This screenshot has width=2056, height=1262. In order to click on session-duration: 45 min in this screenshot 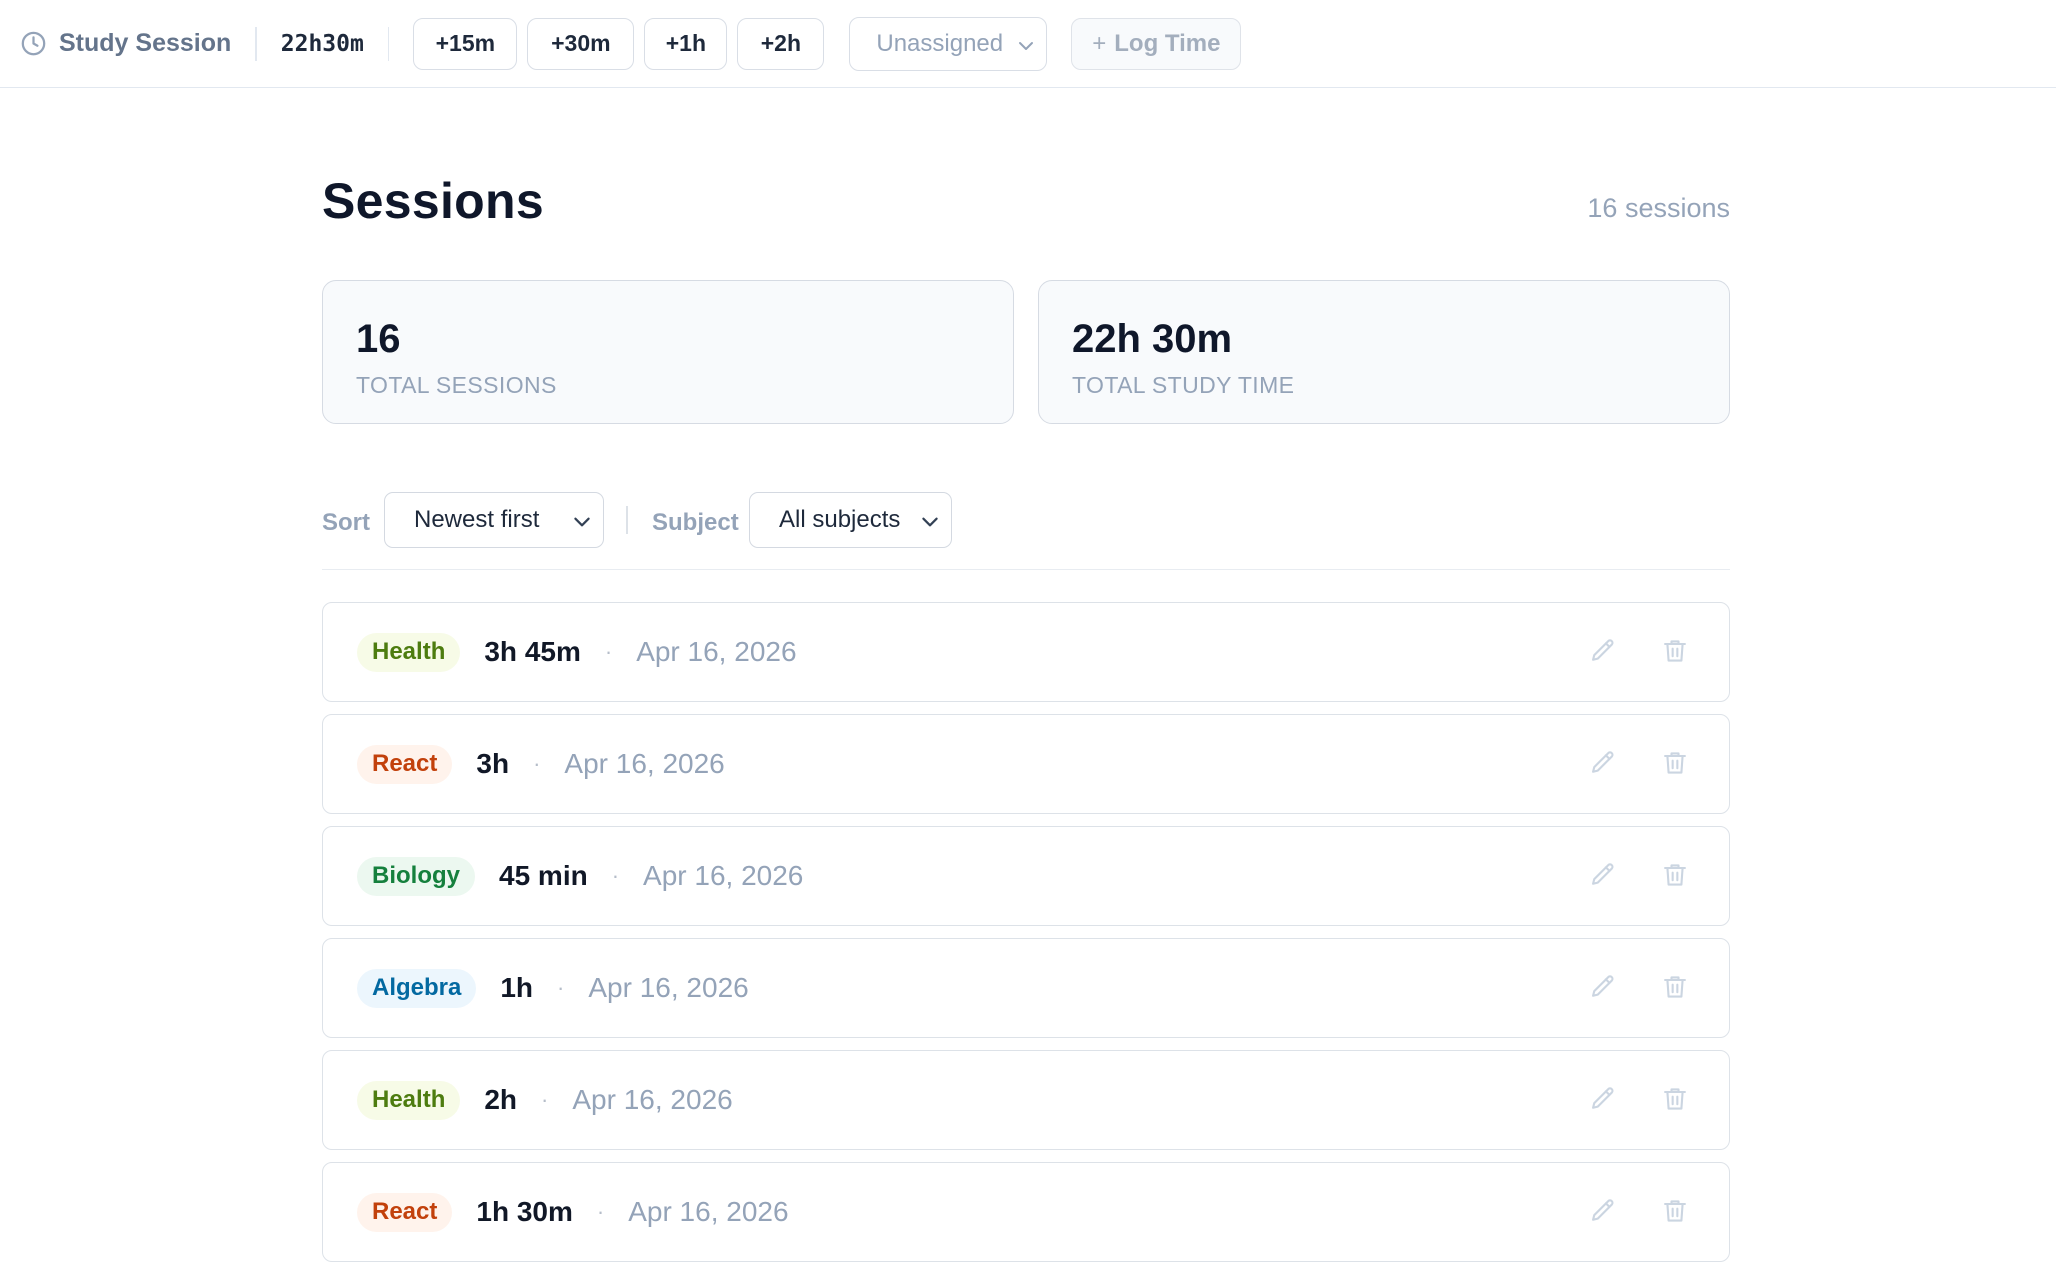, I will do `click(543, 875)`.